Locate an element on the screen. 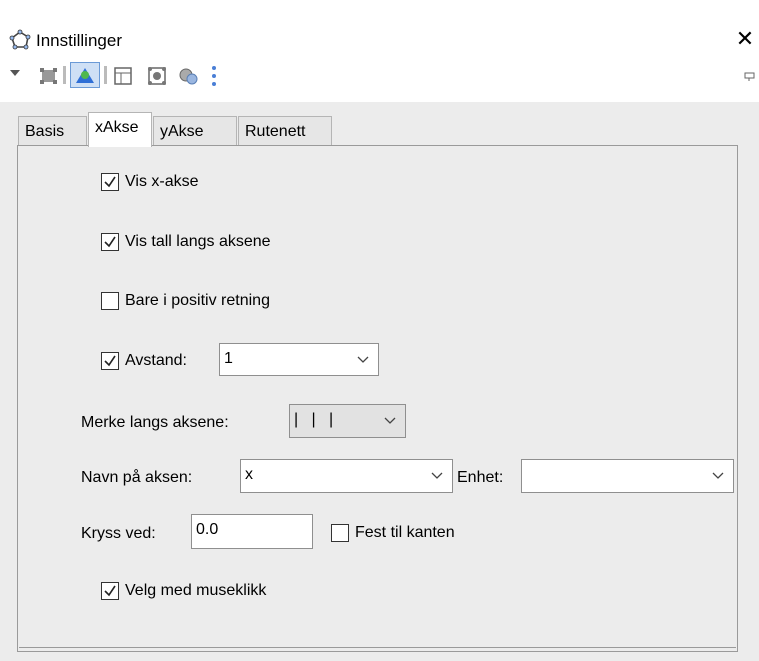  tab-label: Rutenett is located at coordinates (275, 131).